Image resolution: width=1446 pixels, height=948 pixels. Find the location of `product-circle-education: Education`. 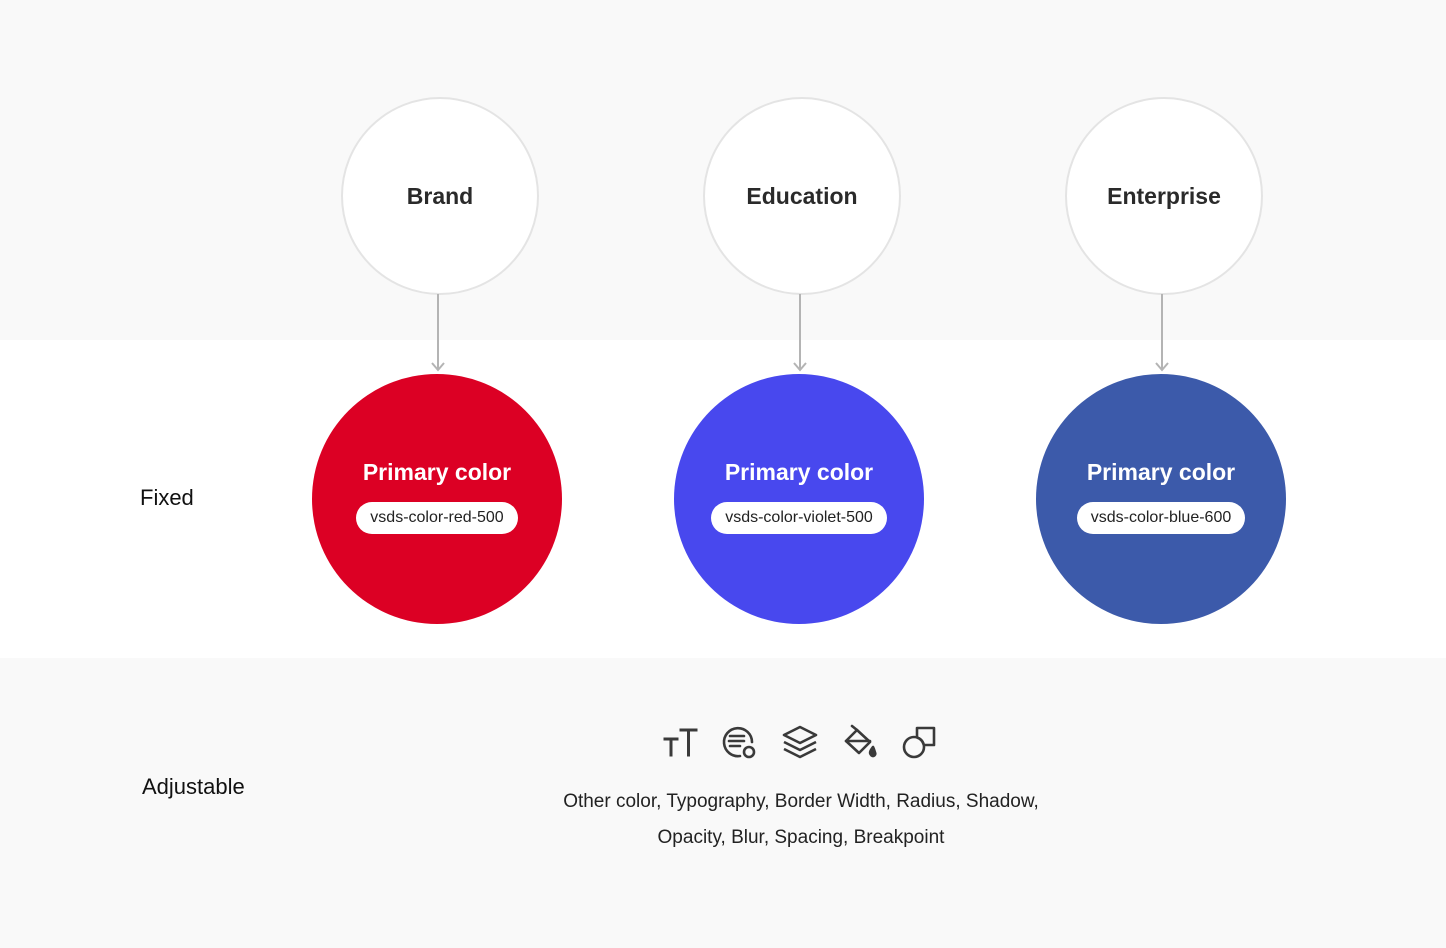

product-circle-education: Education is located at coordinates (802, 196).